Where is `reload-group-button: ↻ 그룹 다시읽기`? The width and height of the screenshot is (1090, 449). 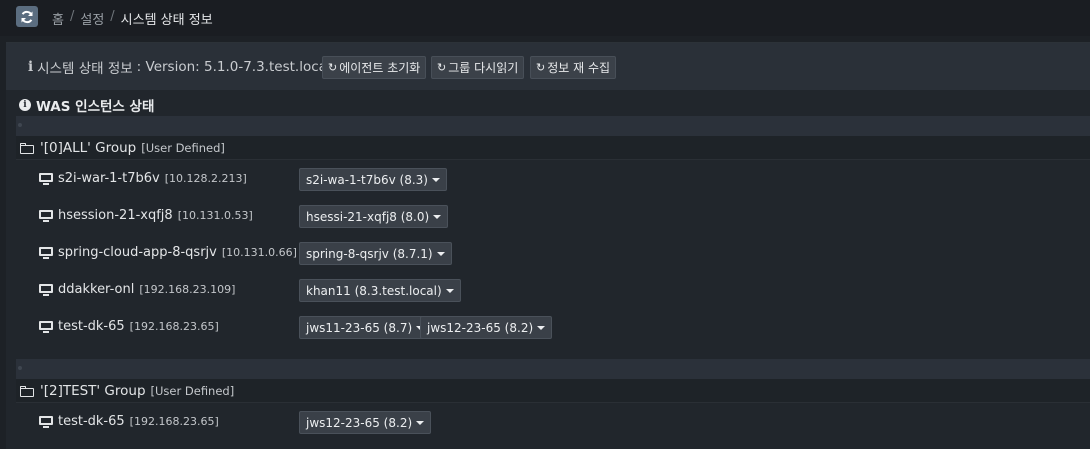 reload-group-button: ↻ 그룹 다시읽기 is located at coordinates (478, 67).